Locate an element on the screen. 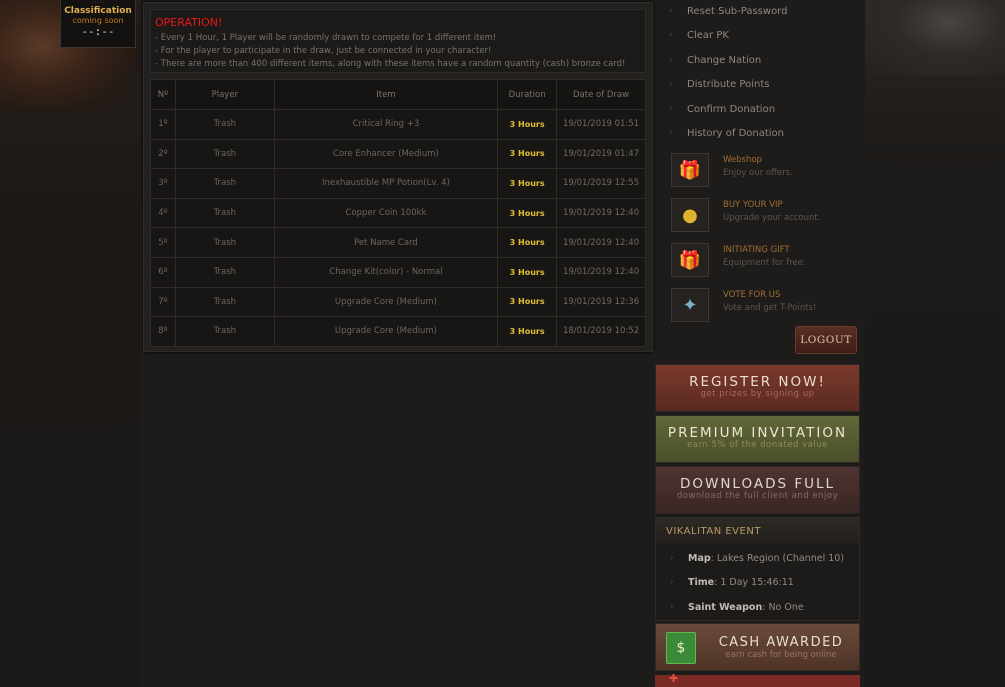 Image resolution: width=1005 pixels, height=687 pixels. column-header-duration: Duration is located at coordinates (527, 94).